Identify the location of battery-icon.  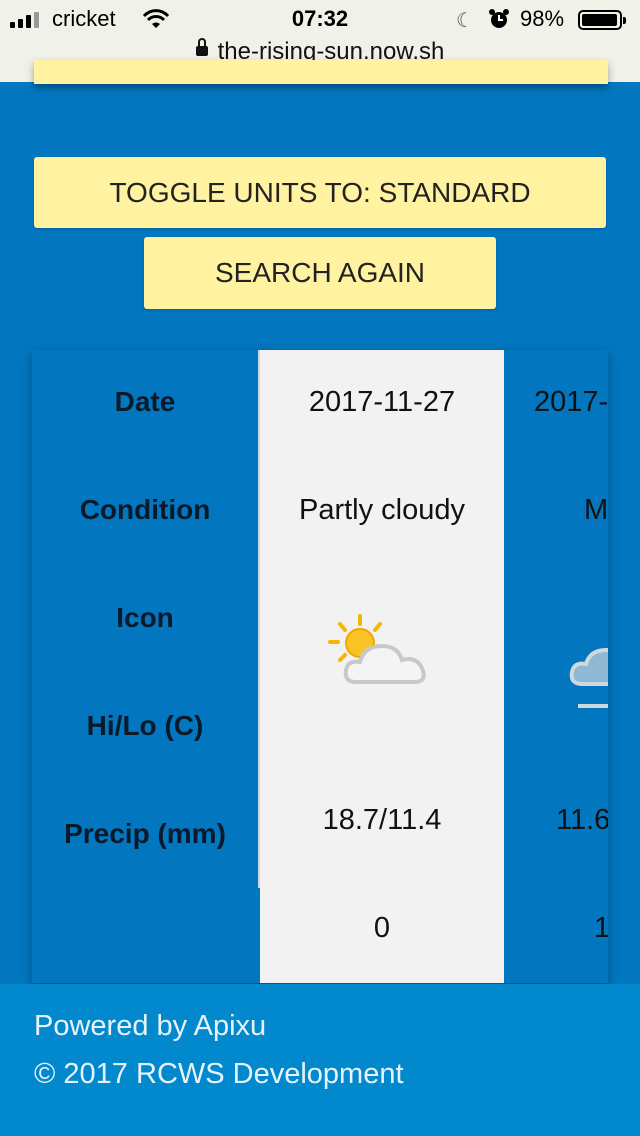
(602, 20).